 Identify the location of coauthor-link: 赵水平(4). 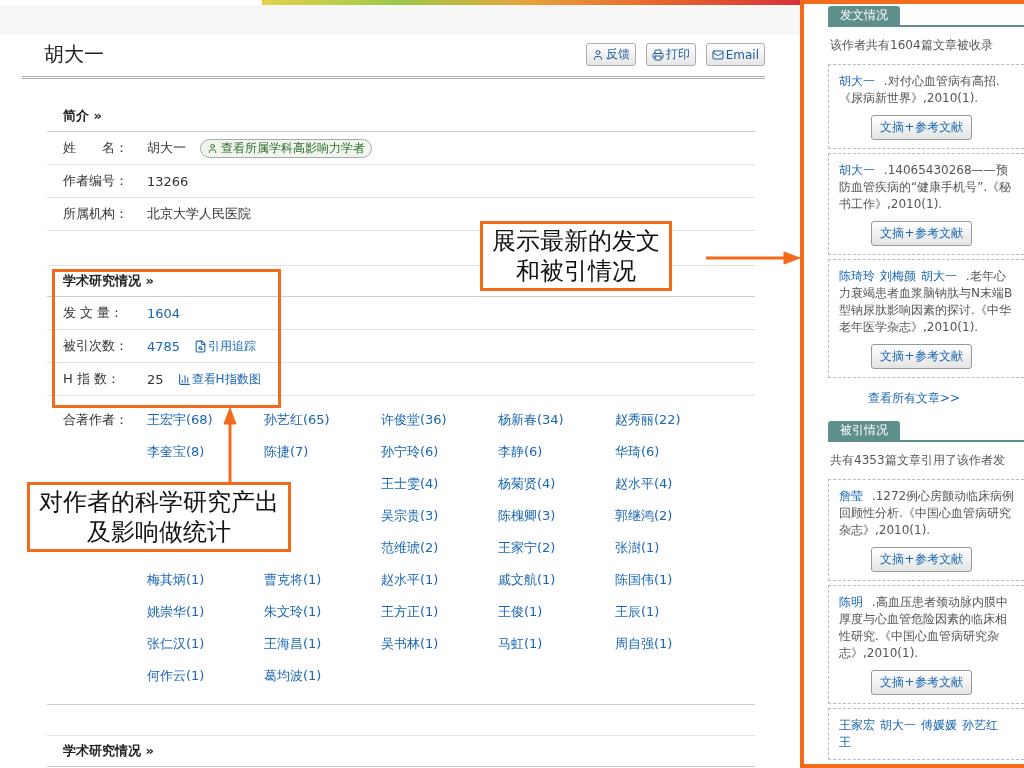
(644, 484).